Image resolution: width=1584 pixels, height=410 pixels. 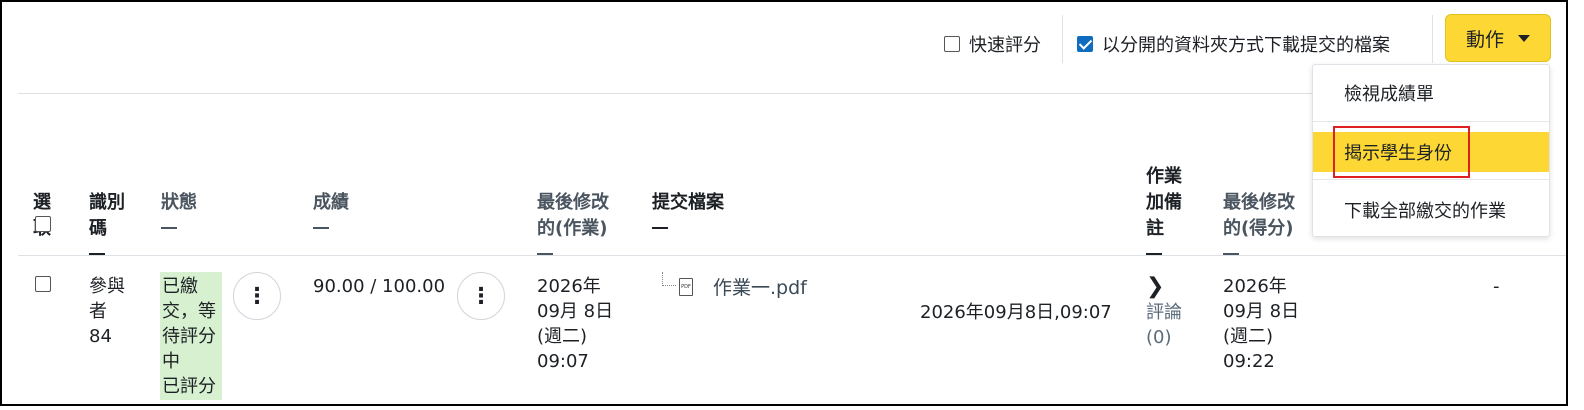 I want to click on final-grade: -, so click(x=1496, y=286).